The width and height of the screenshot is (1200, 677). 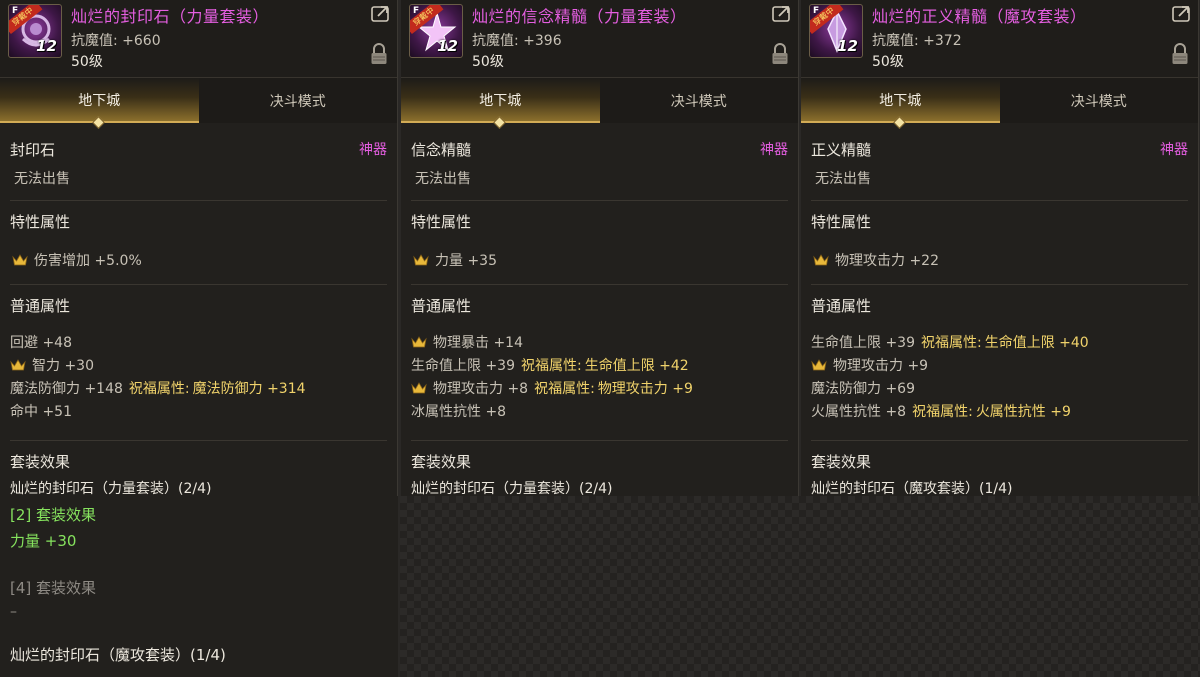 I want to click on item-title: 灿烂的封印石（力量套装）, so click(x=170, y=16).